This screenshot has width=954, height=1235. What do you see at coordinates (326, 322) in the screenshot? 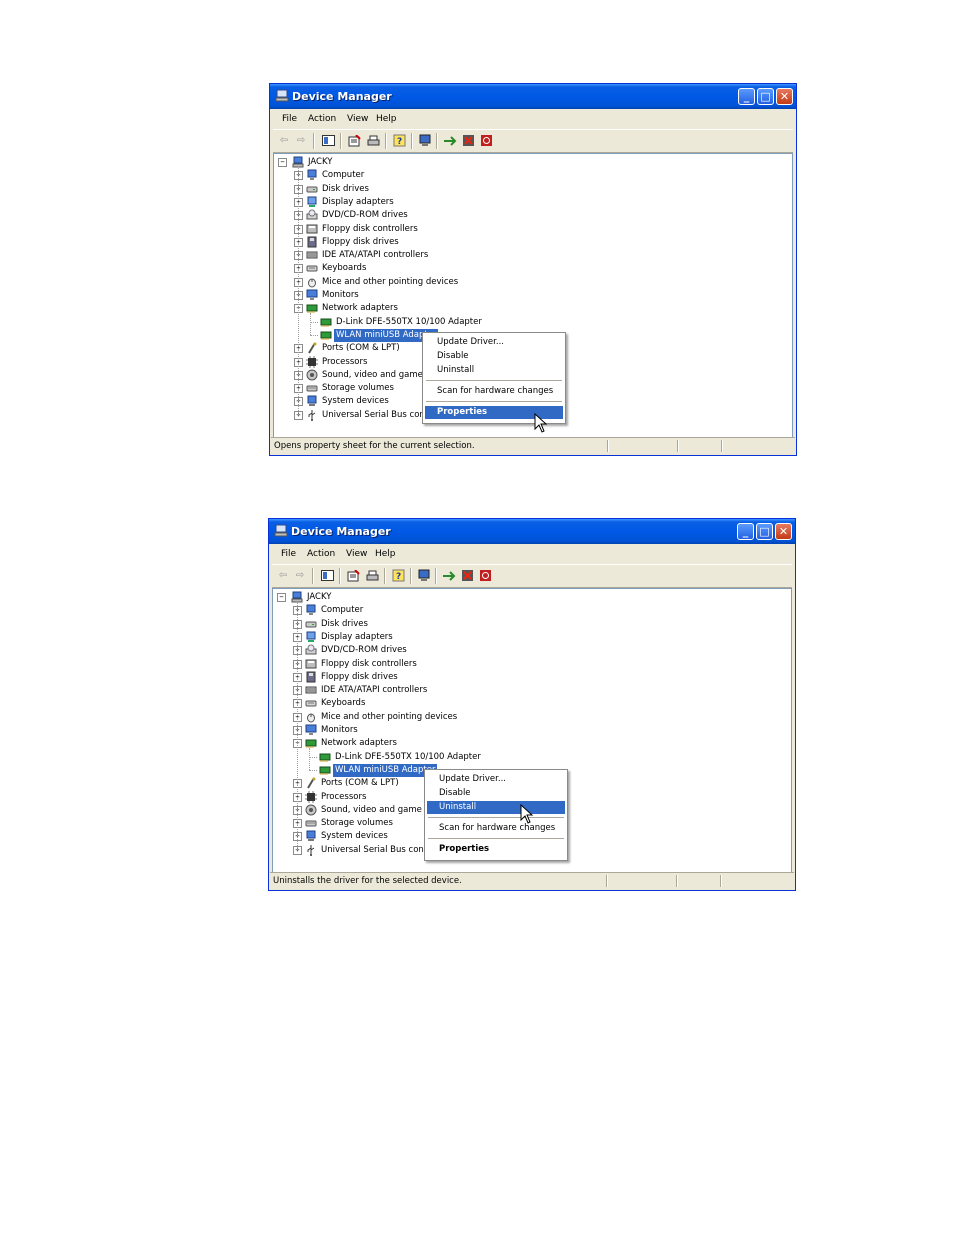
I see `nic-card-icon` at bounding box center [326, 322].